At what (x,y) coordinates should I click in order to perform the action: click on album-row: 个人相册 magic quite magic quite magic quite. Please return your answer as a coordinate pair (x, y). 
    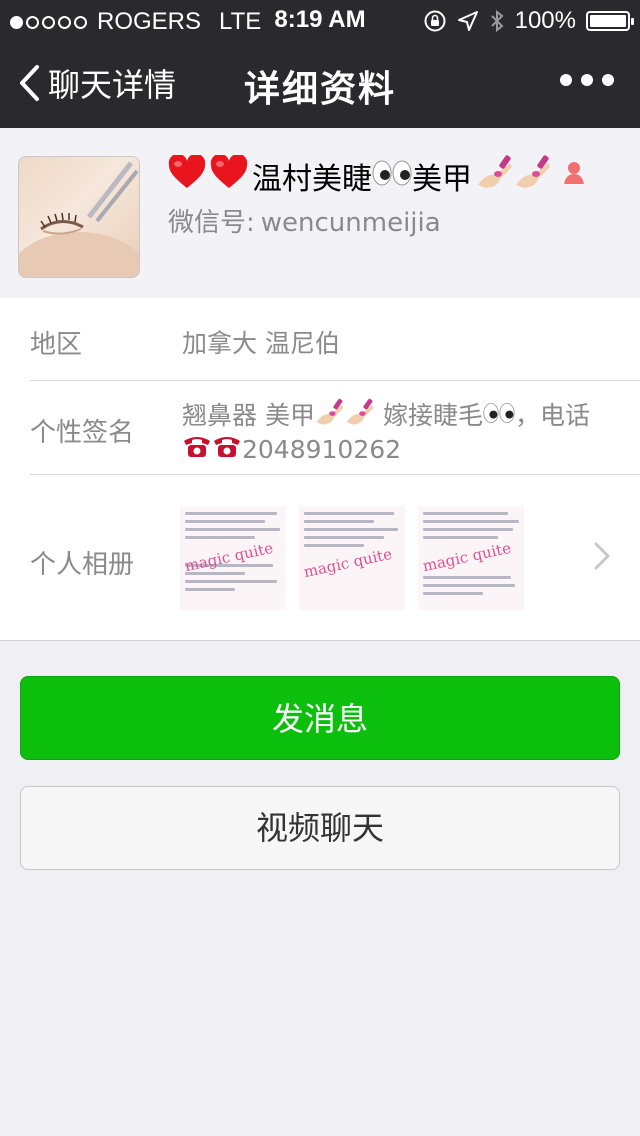
    Looking at the image, I should click on (335, 557).